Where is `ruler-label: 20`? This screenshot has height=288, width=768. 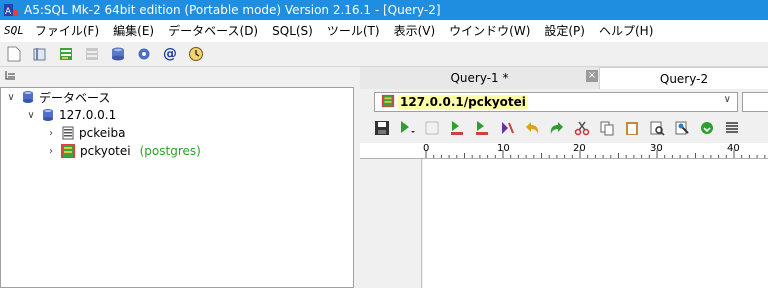
ruler-label: 20 is located at coordinates (579, 148).